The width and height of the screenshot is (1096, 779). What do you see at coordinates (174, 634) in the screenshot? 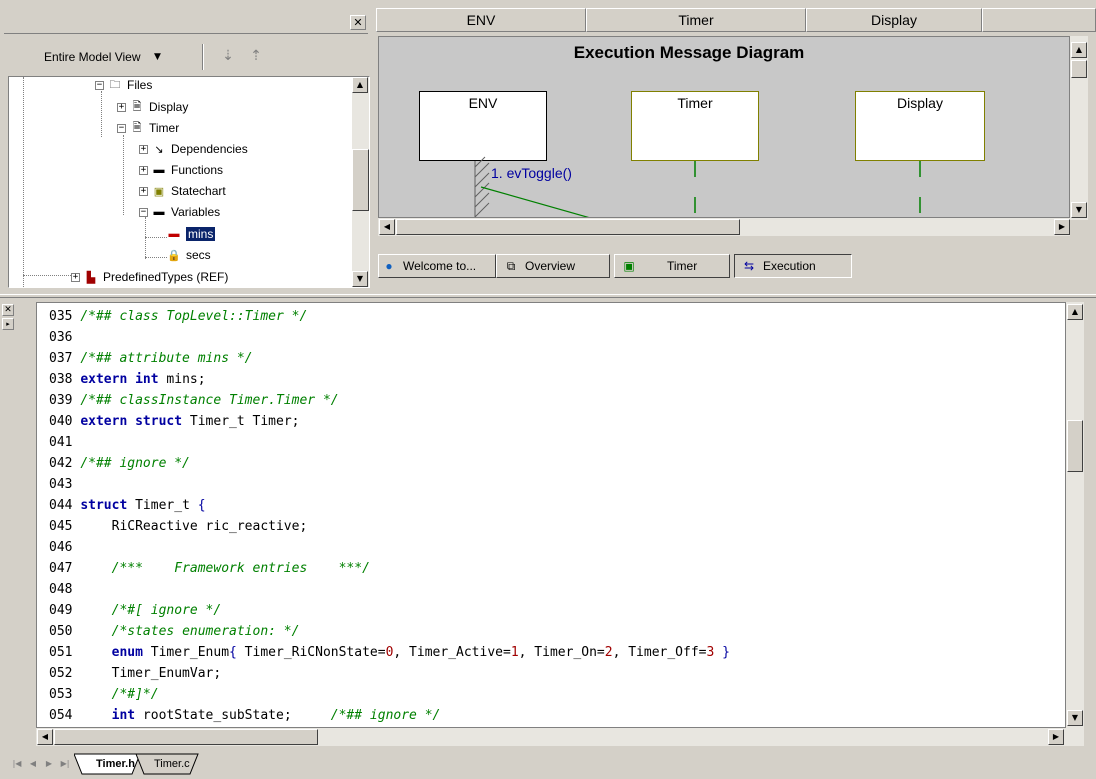
I see `code-line: 050 /*states enumeration: */` at bounding box center [174, 634].